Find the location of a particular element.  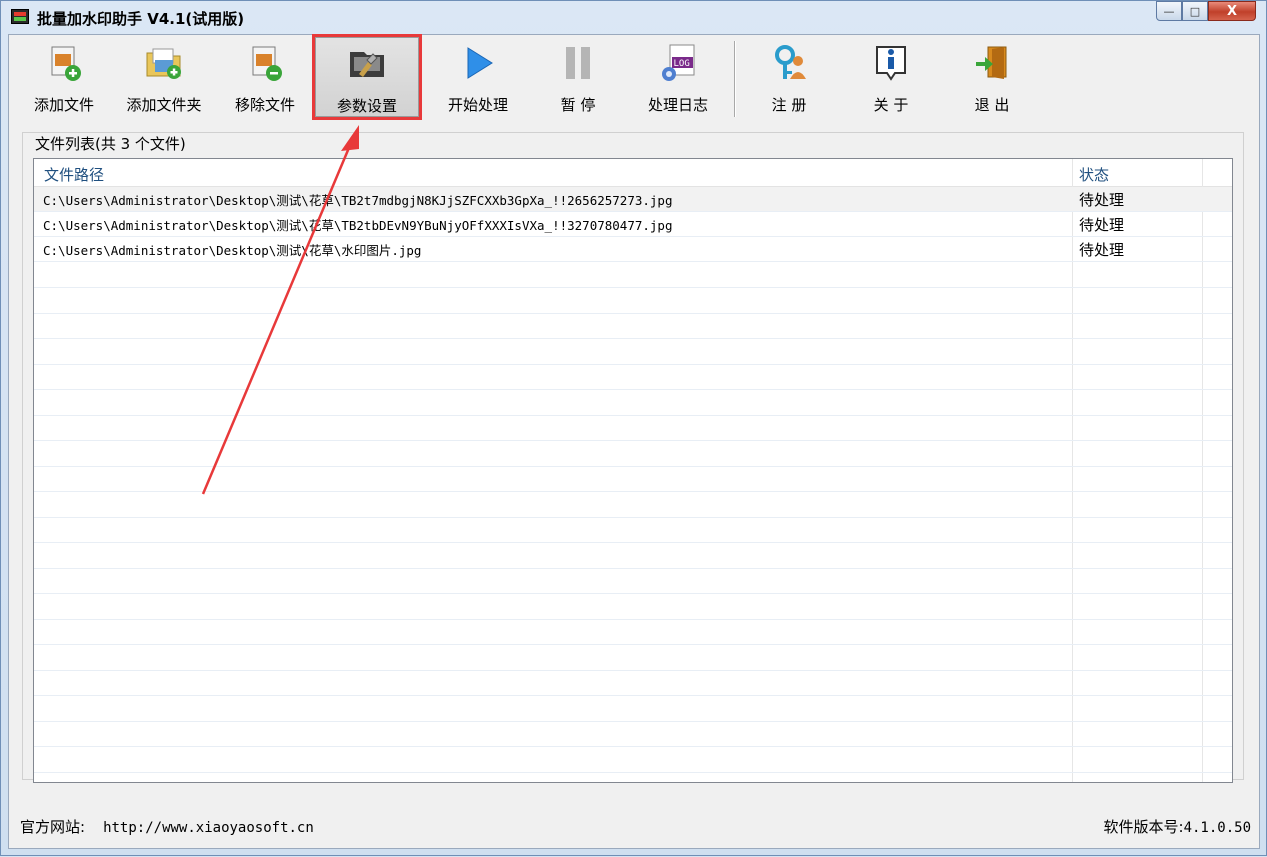

pause-icon is located at coordinates (578, 63).